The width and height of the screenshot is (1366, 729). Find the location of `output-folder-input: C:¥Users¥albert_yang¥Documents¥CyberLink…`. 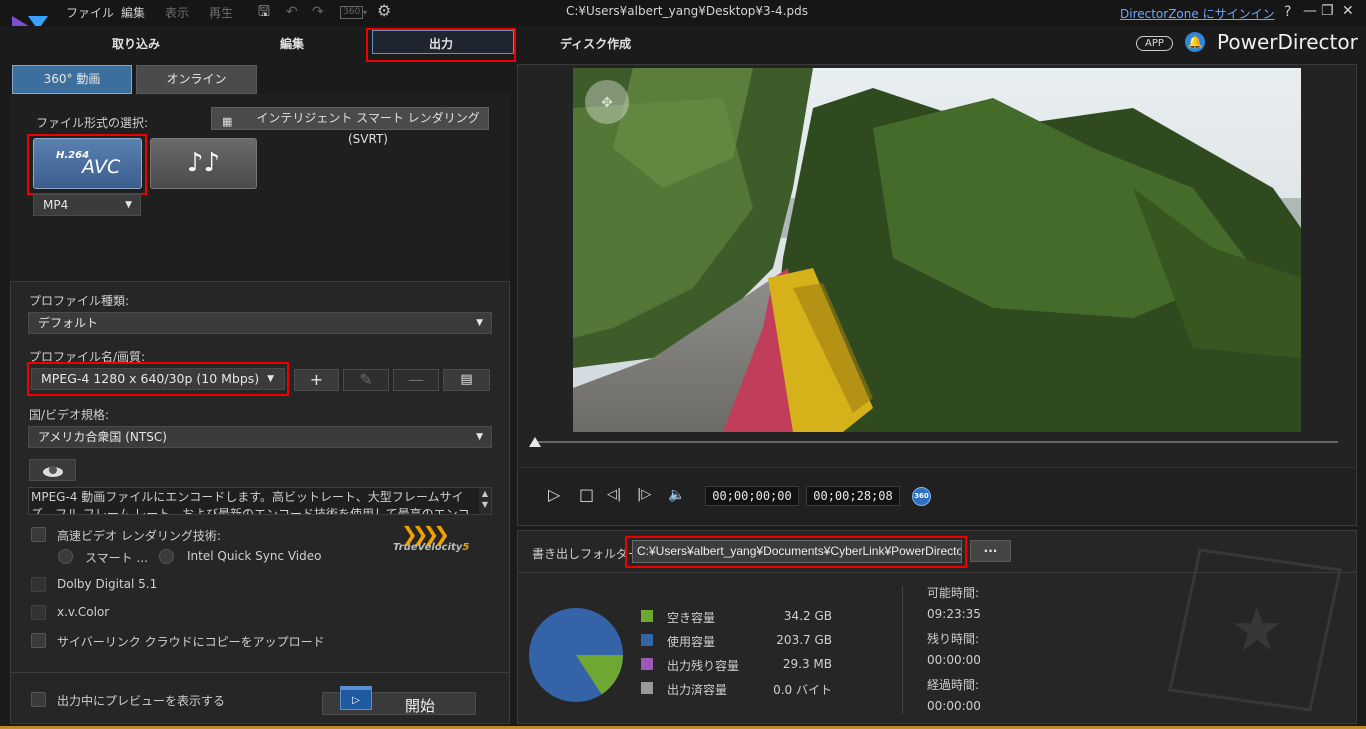

output-folder-input: C:¥Users¥albert_yang¥Documents¥CyberLink… is located at coordinates (797, 551).